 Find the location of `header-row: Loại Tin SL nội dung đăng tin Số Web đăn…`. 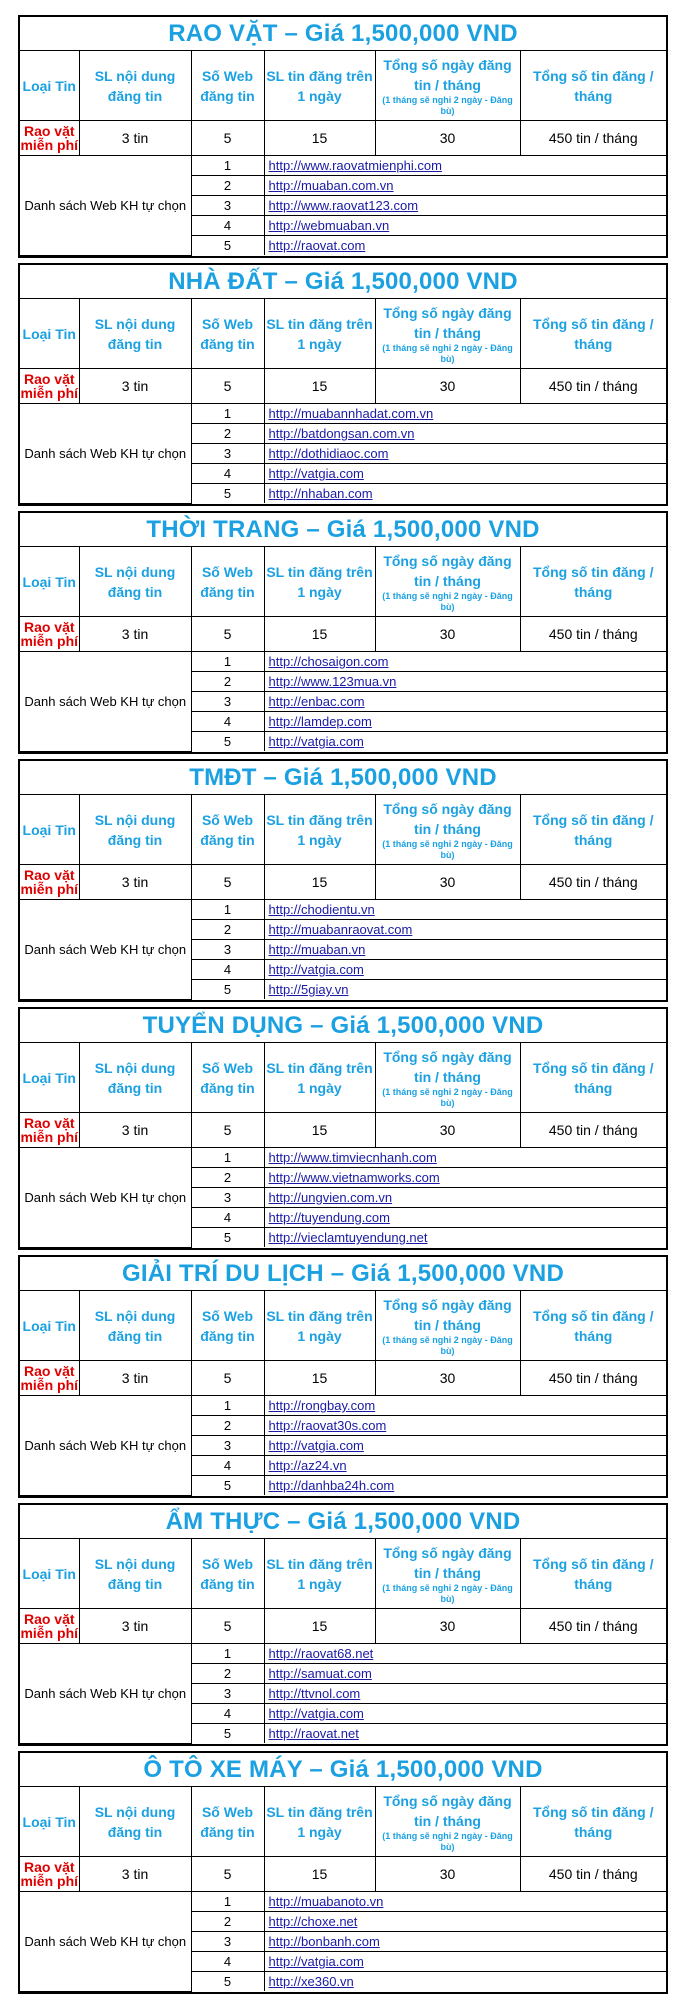

header-row: Loại Tin SL nội dung đăng tin Số Web đăn… is located at coordinates (343, 1326).